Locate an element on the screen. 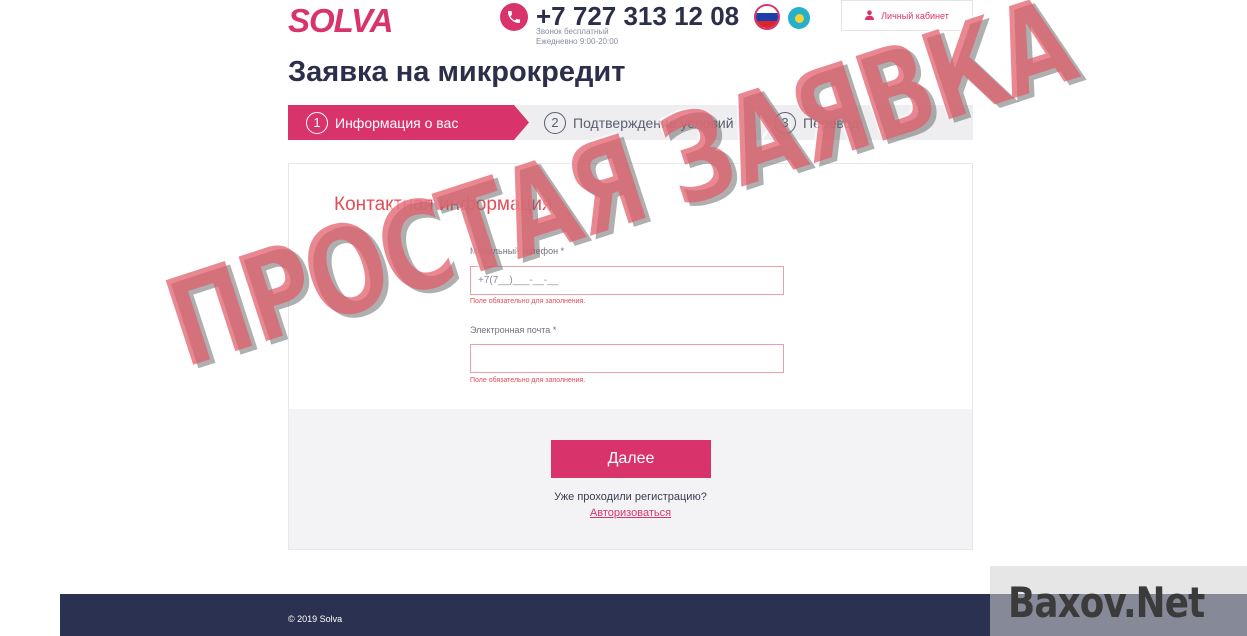 The height and width of the screenshot is (636, 1247). already-registered-text: Уже проходили регистрацию? is located at coordinates (630, 497).